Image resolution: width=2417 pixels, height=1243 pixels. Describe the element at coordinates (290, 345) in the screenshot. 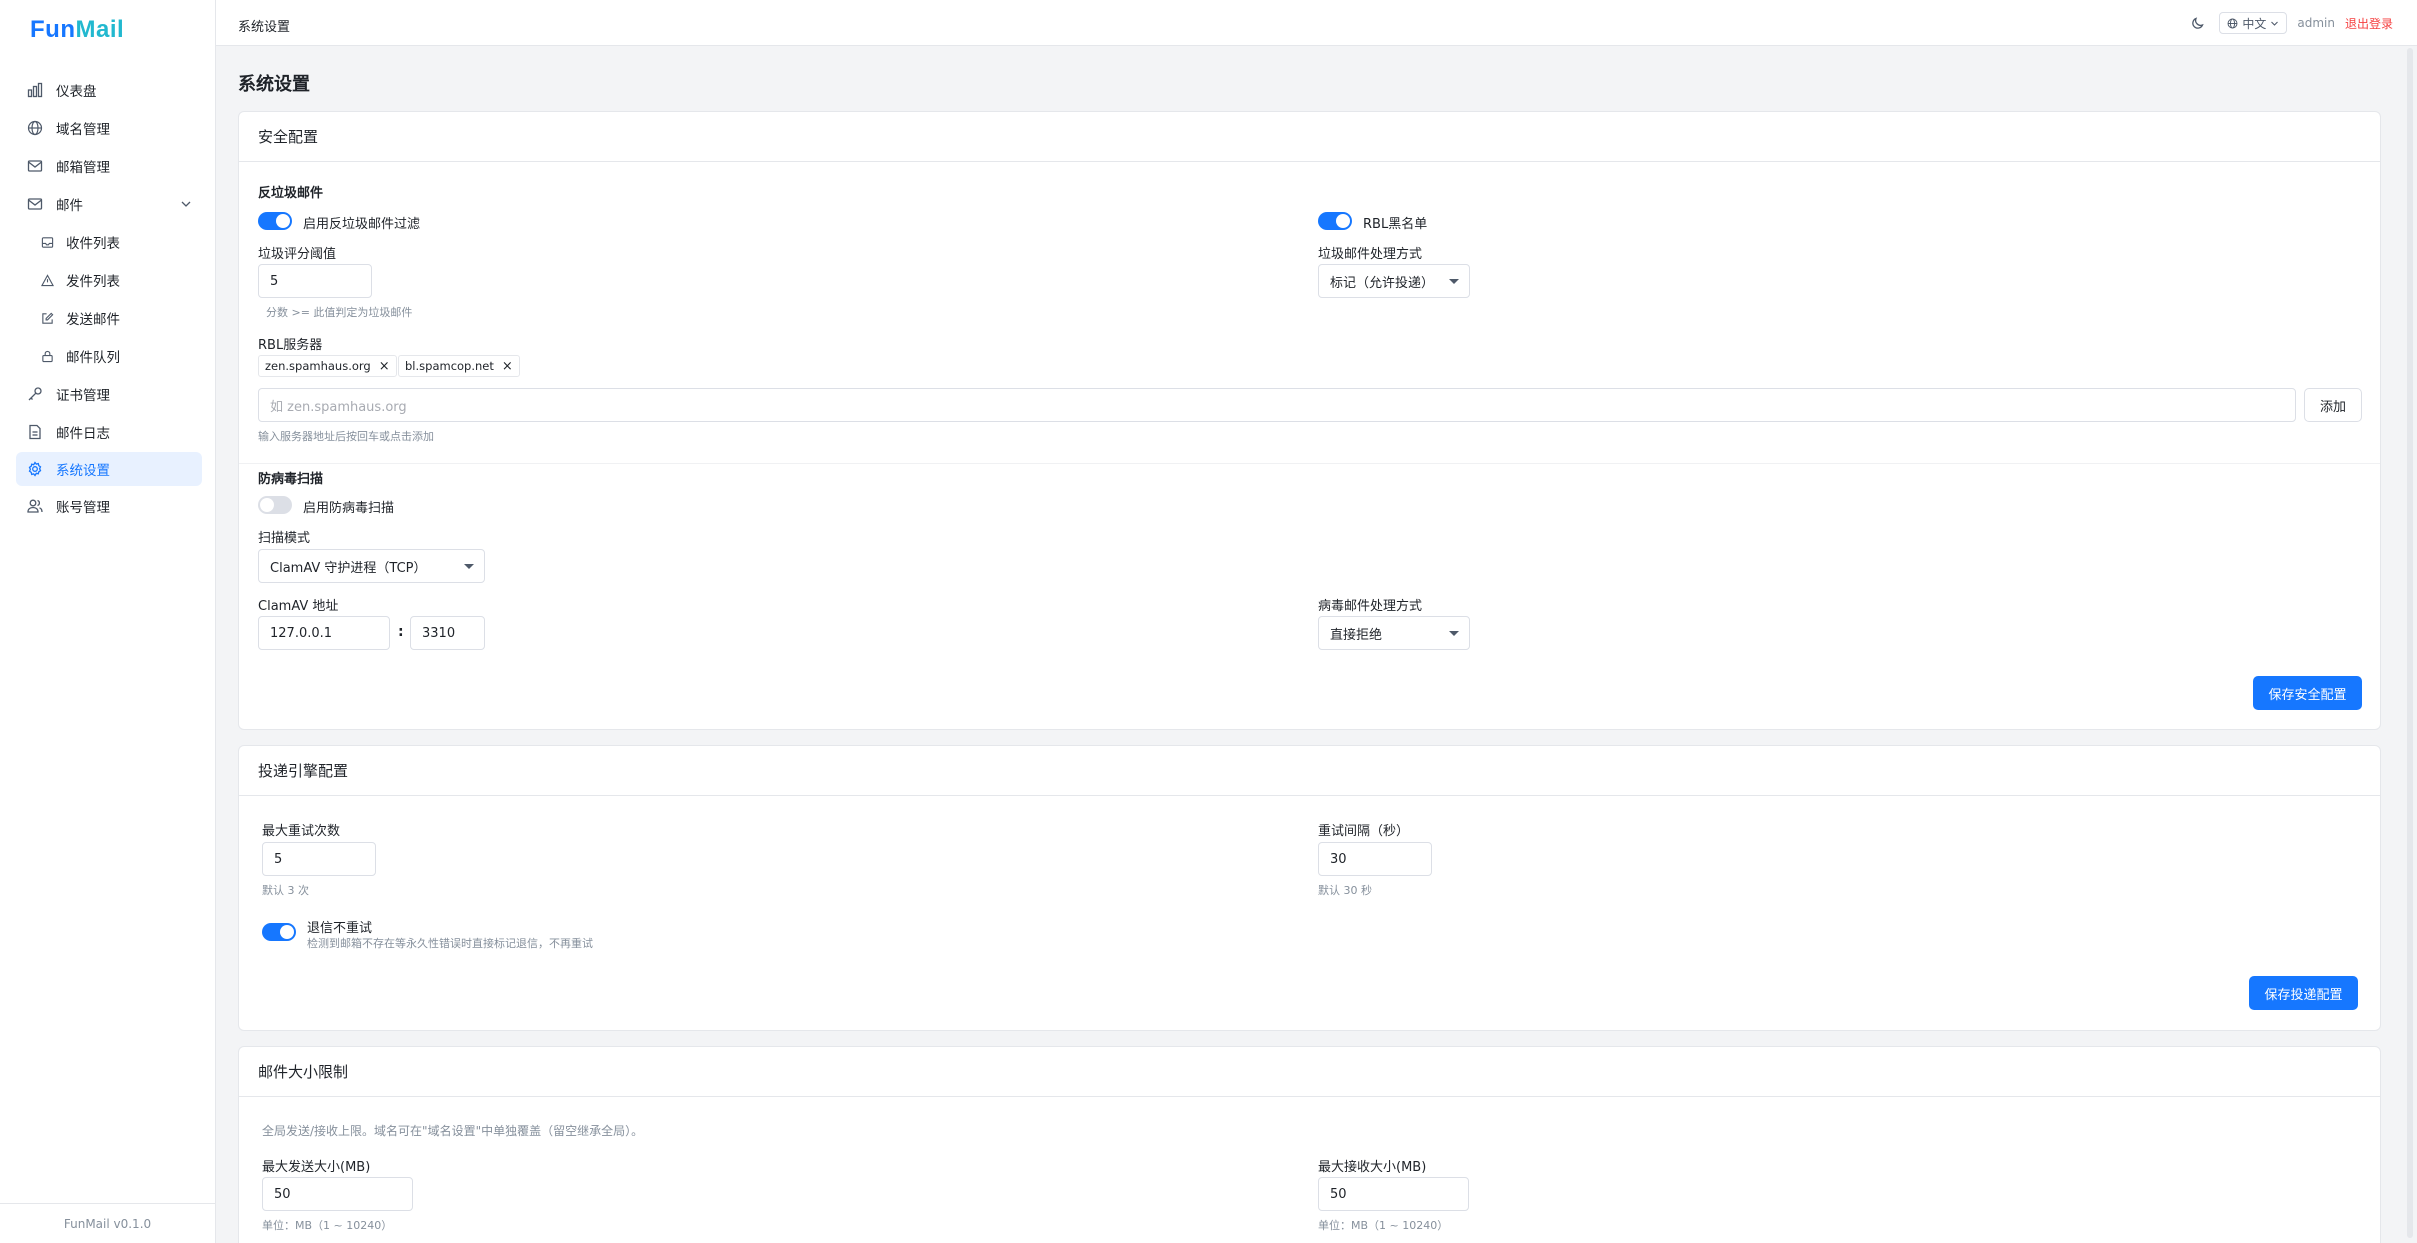

I see `rbl-servers-label: RBL服务器` at that location.